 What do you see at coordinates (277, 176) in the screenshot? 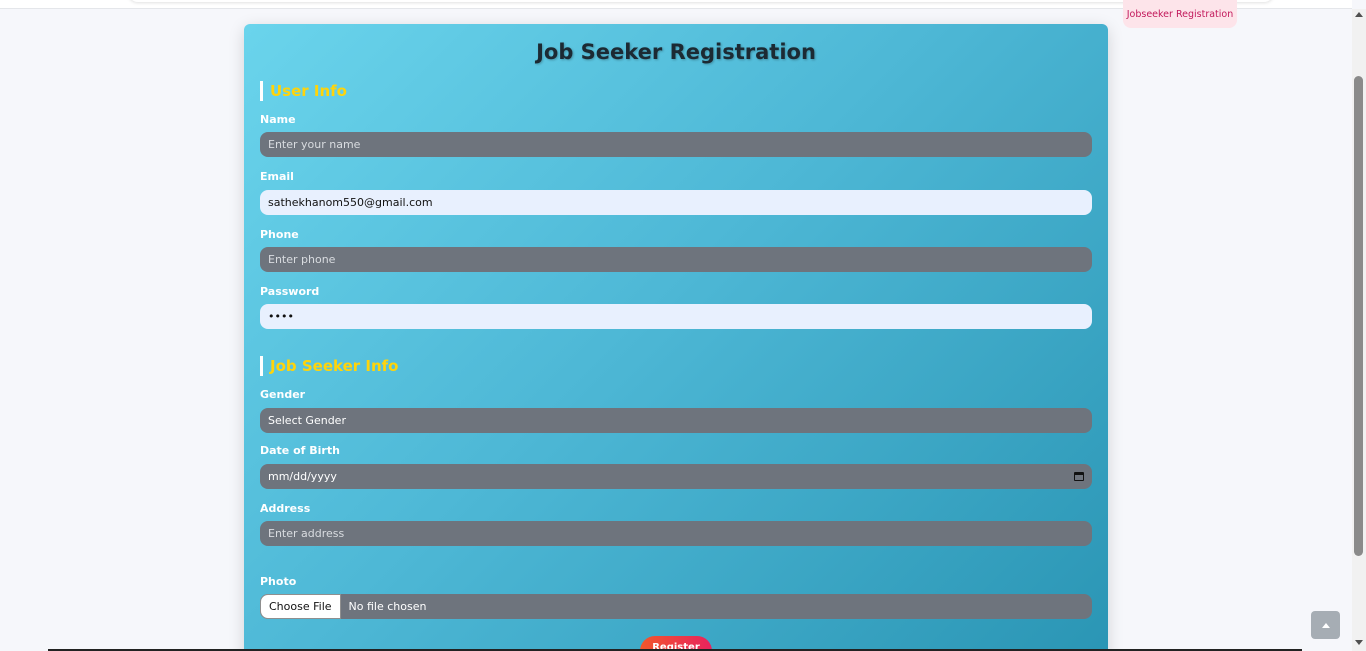
I see `email-label: Email` at bounding box center [277, 176].